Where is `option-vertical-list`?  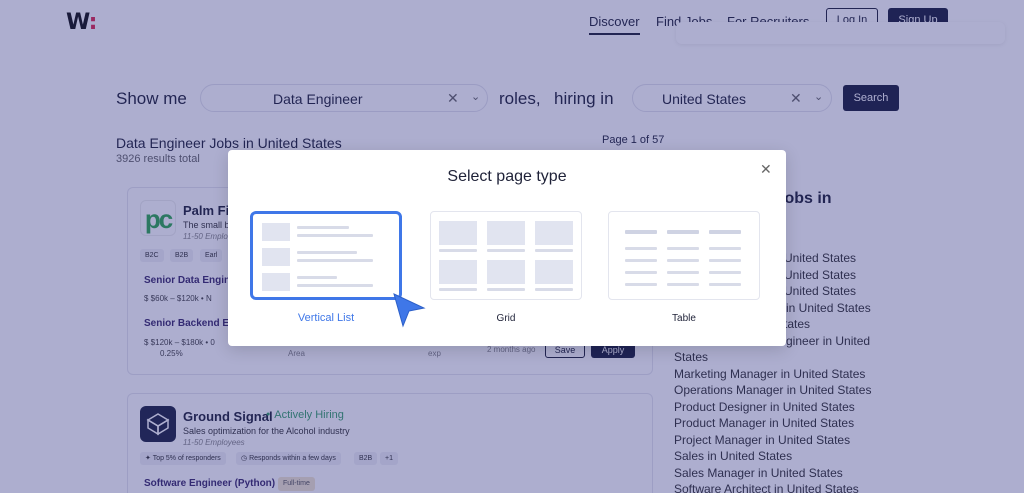 option-vertical-list is located at coordinates (326, 255).